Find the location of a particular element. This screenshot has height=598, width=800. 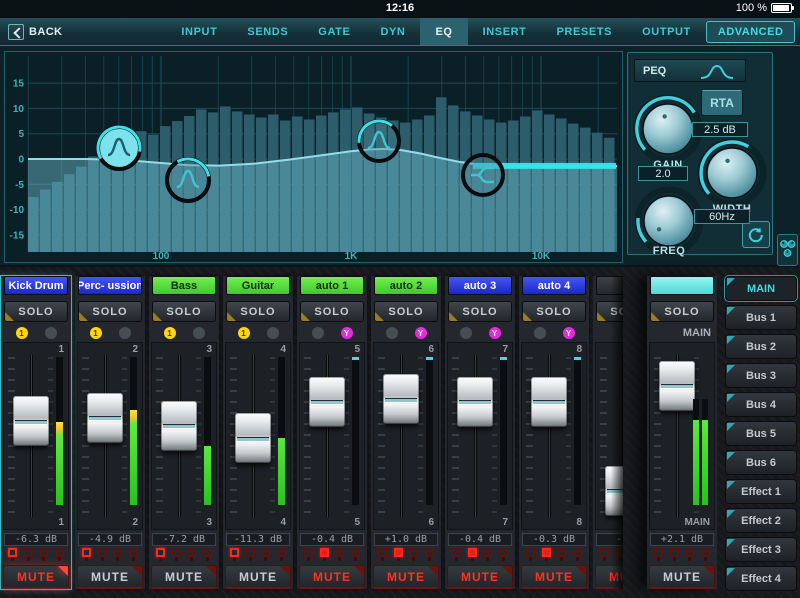

channel-name-label: Kick Drum is located at coordinates (36, 285).